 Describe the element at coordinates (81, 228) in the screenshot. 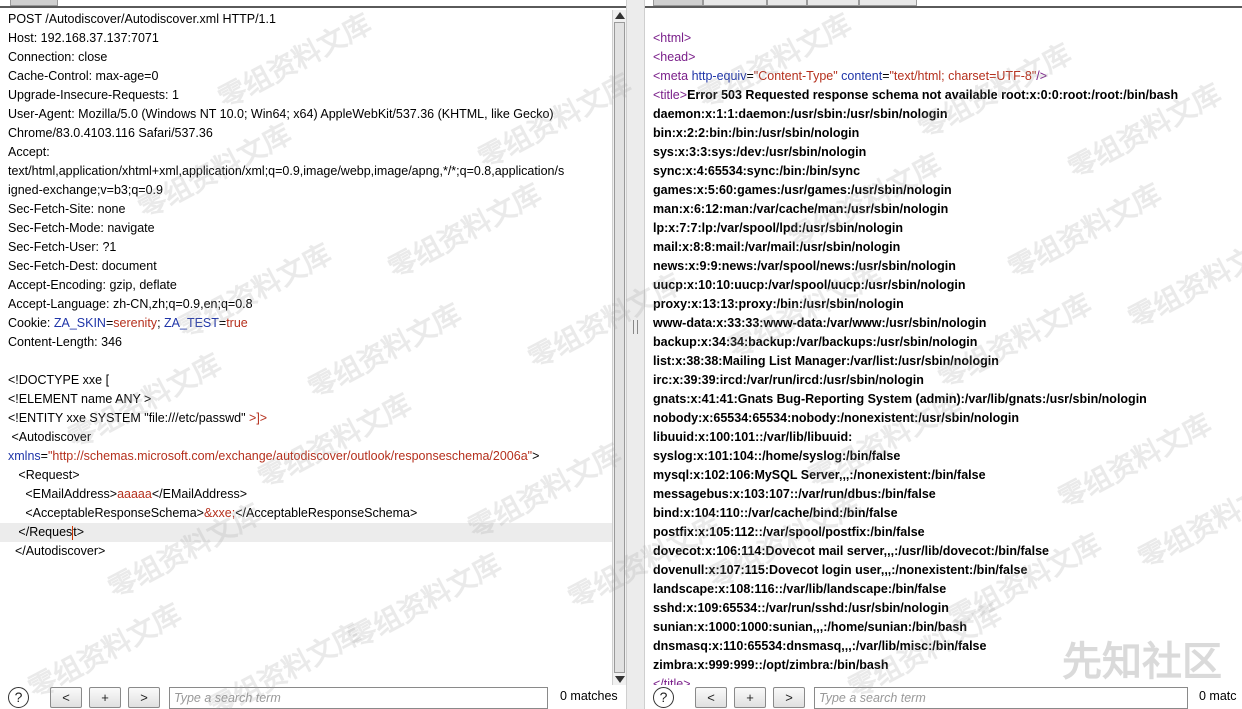

I see `code-line: Sec-Fetch-Mode: navigate` at that location.